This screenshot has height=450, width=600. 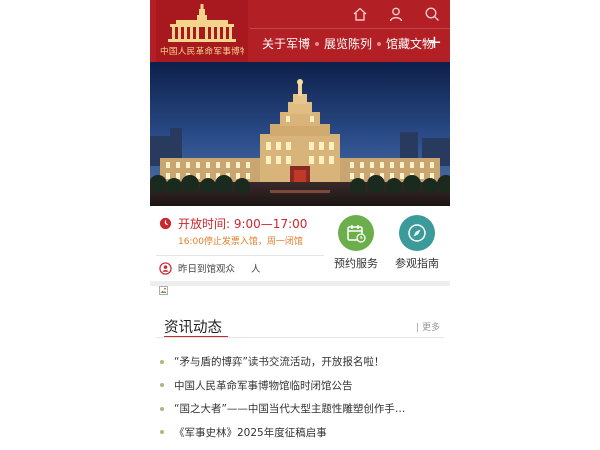 I want to click on visitor-count-label: 昨日到馆观众, so click(x=207, y=269).